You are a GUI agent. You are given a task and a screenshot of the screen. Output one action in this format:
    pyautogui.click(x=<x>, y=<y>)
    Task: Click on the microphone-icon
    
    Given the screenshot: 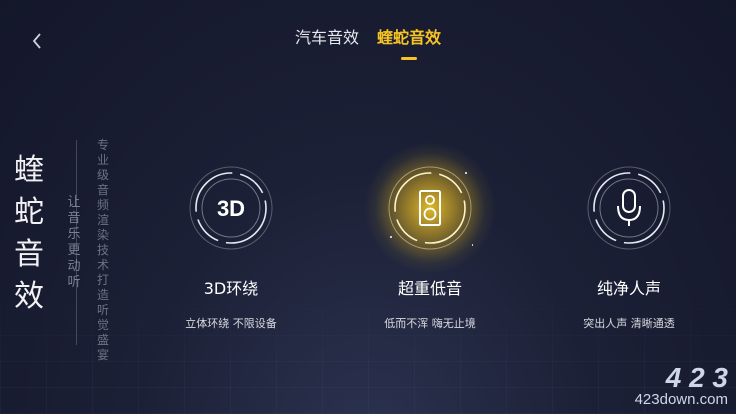 What is the action you would take?
    pyautogui.click(x=629, y=208)
    